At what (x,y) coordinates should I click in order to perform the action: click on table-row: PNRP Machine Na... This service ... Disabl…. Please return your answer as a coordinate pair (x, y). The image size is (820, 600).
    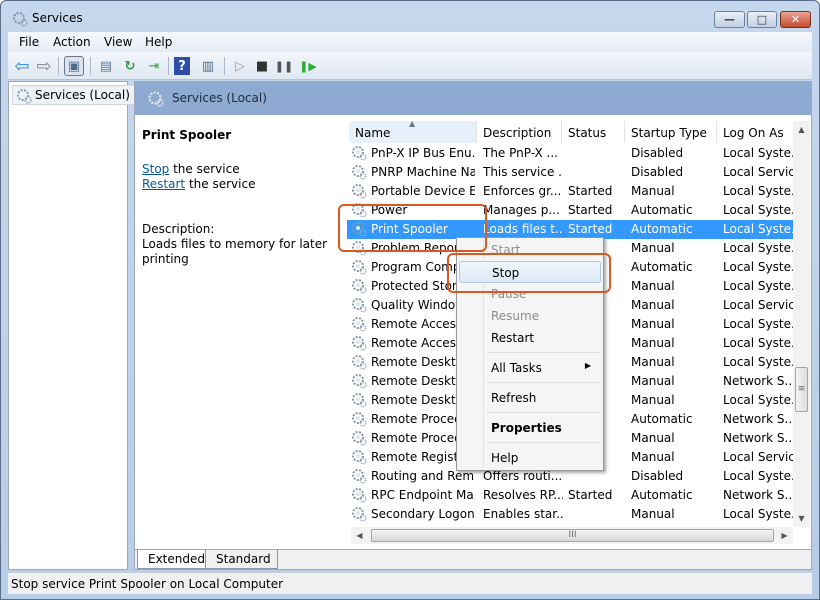
    Looking at the image, I should click on (570, 172).